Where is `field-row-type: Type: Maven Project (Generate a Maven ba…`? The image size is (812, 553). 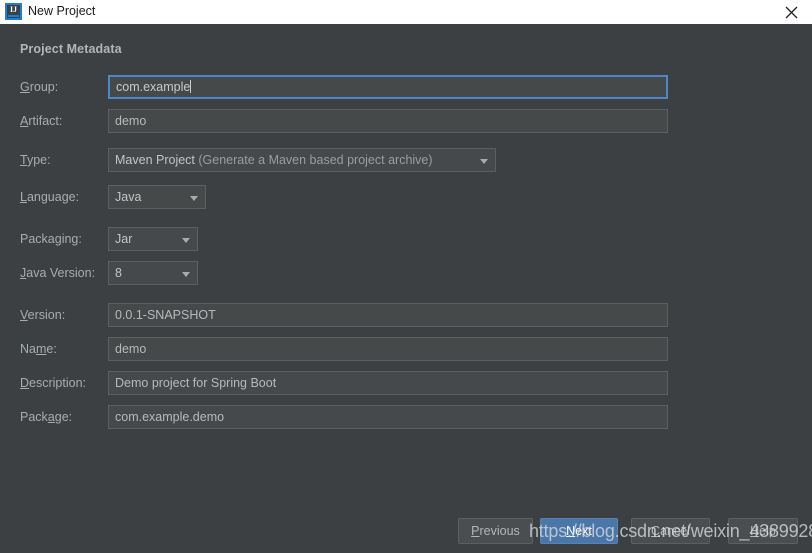 field-row-type: Type: Maven Project (Generate a Maven ba… is located at coordinates (406, 160).